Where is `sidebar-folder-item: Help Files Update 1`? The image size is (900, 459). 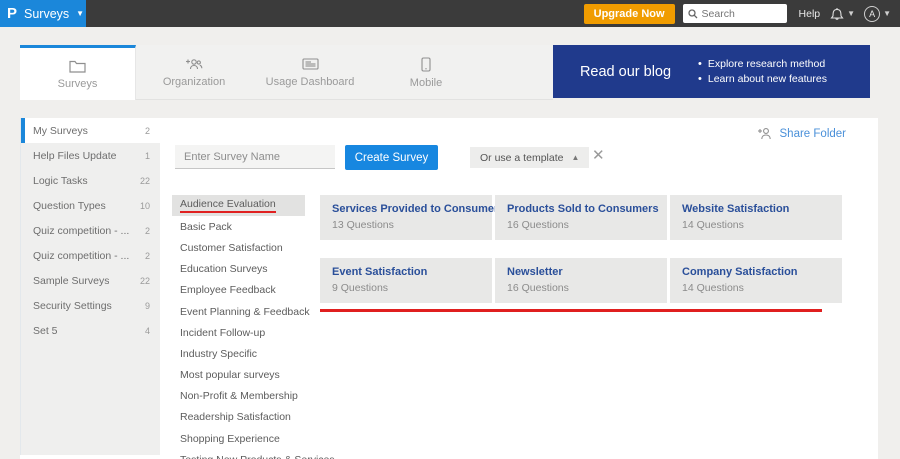 sidebar-folder-item: Help Files Update 1 is located at coordinates (90, 155).